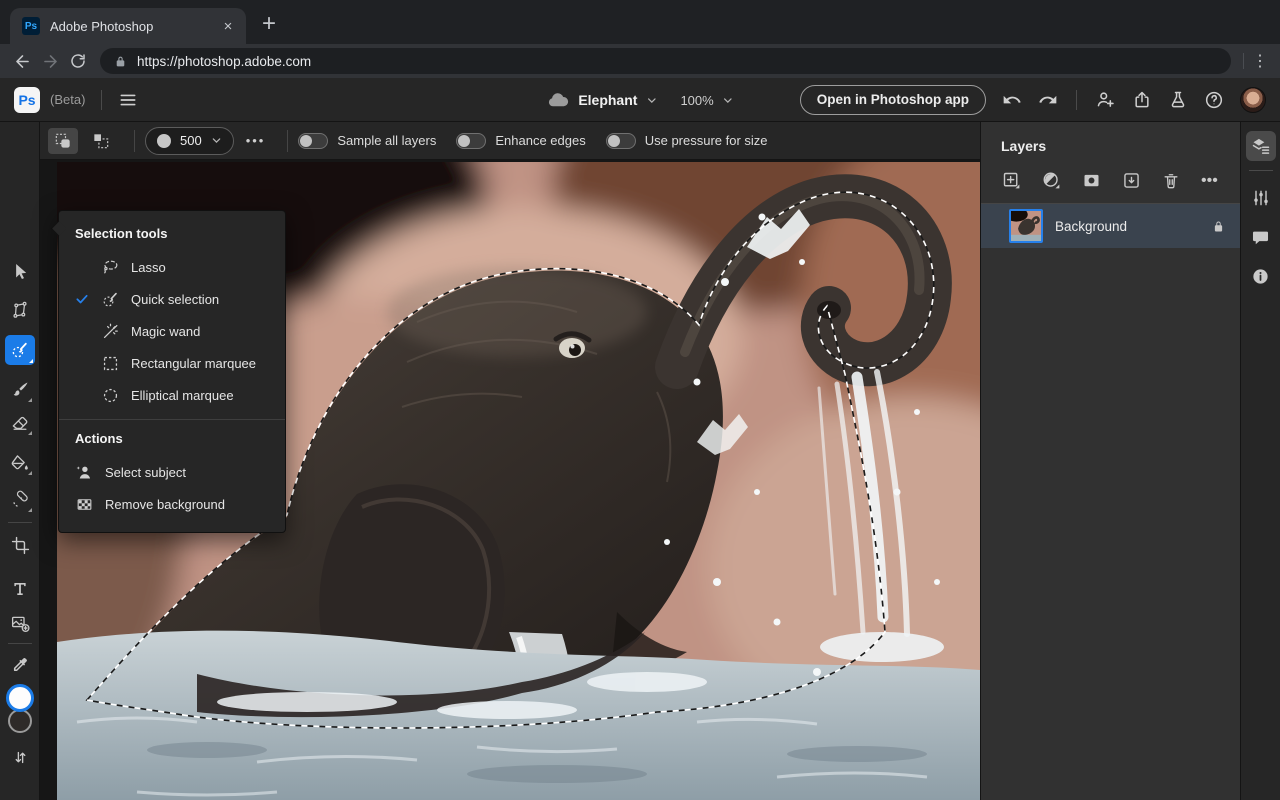  I want to click on browser-navbar: https://photoshop.adobe.com ⋮, so click(640, 61).